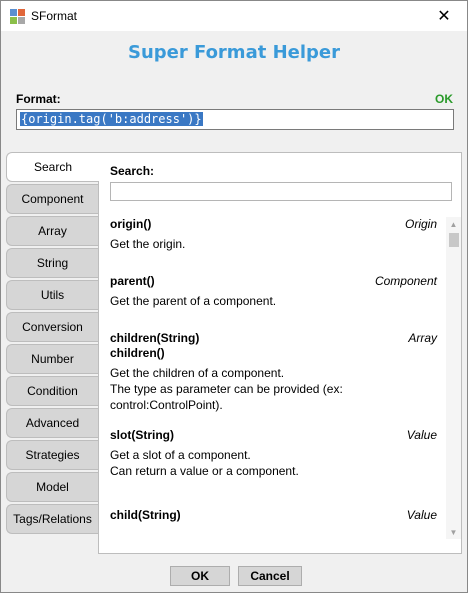  What do you see at coordinates (454, 240) in the screenshot?
I see `scroll-thumb` at bounding box center [454, 240].